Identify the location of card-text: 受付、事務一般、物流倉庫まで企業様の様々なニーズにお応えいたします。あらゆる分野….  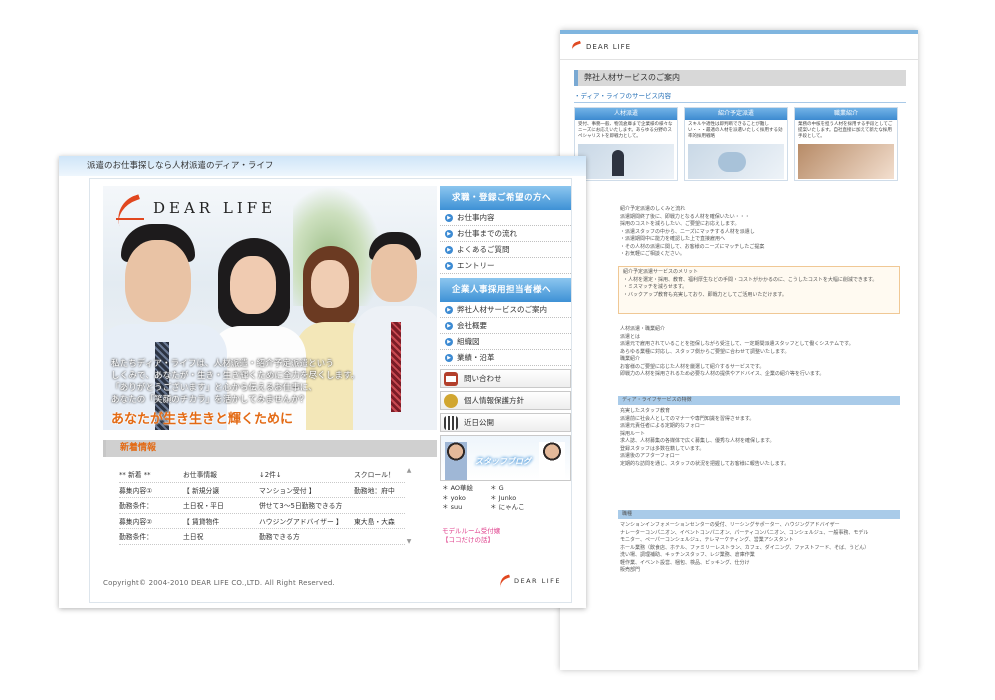
(625, 130).